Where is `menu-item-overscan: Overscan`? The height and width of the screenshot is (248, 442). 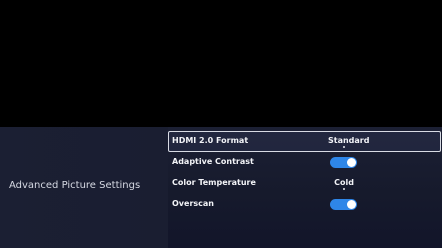
menu-item-overscan: Overscan is located at coordinates (304, 204).